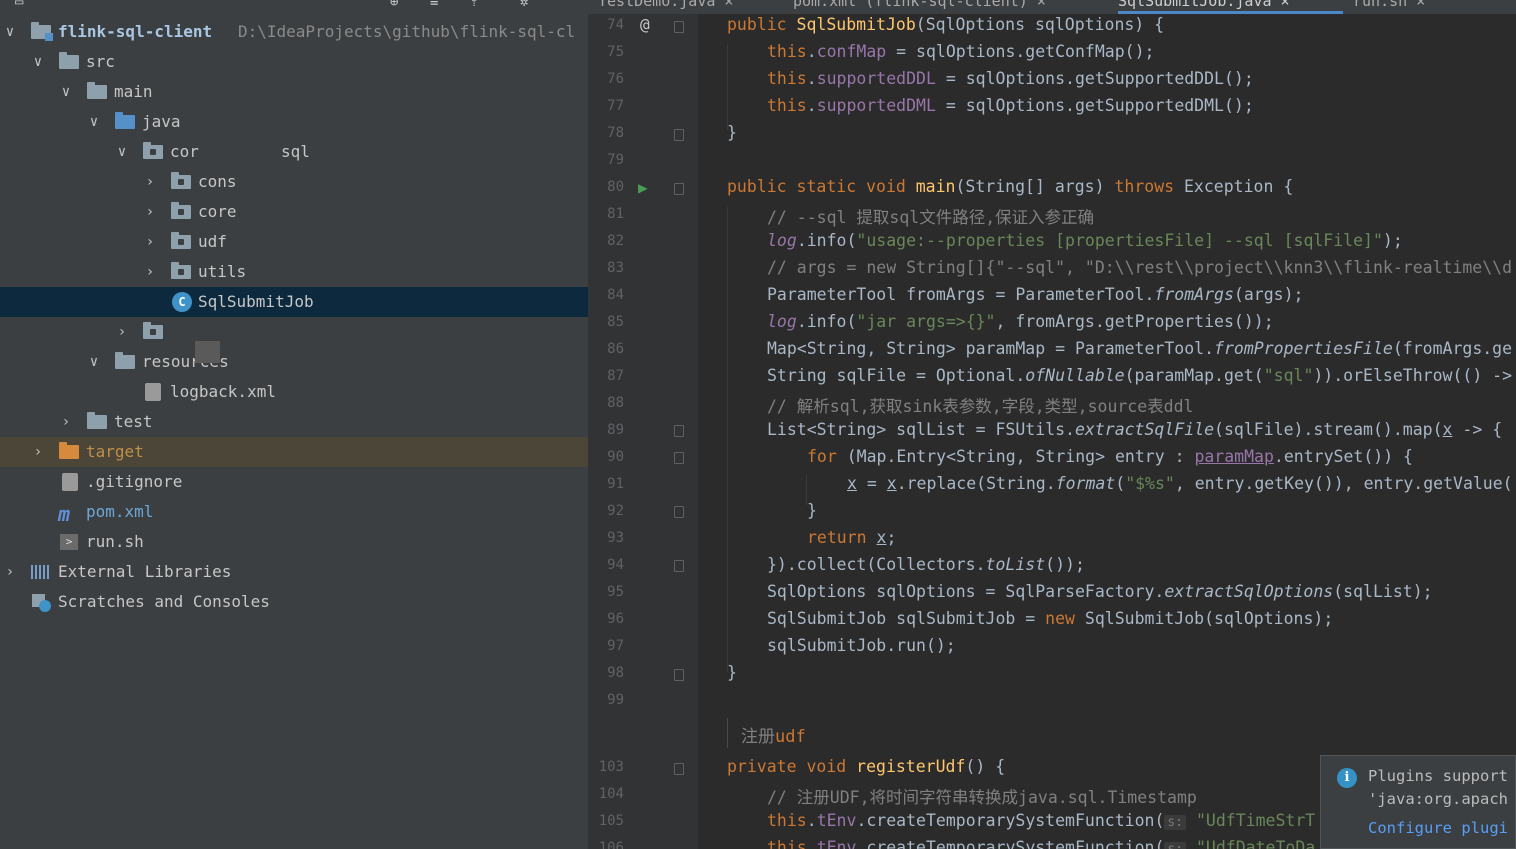 Image resolution: width=1516 pixels, height=849 pixels. What do you see at coordinates (294, 7) in the screenshot?
I see `project-toolbar: ▭ ⊕ ≡ ⇡ ✲` at bounding box center [294, 7].